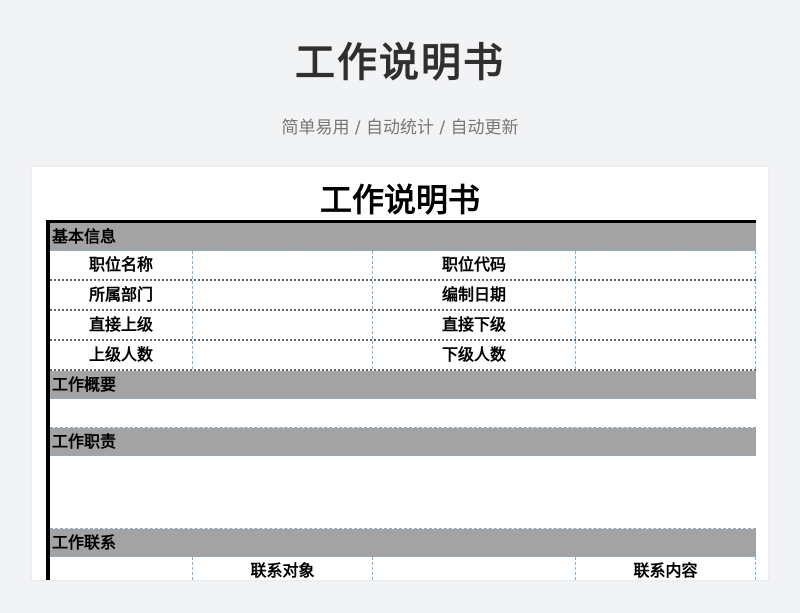 The image size is (800, 613). I want to click on table-row: 所属部门 编制日期, so click(403, 296).